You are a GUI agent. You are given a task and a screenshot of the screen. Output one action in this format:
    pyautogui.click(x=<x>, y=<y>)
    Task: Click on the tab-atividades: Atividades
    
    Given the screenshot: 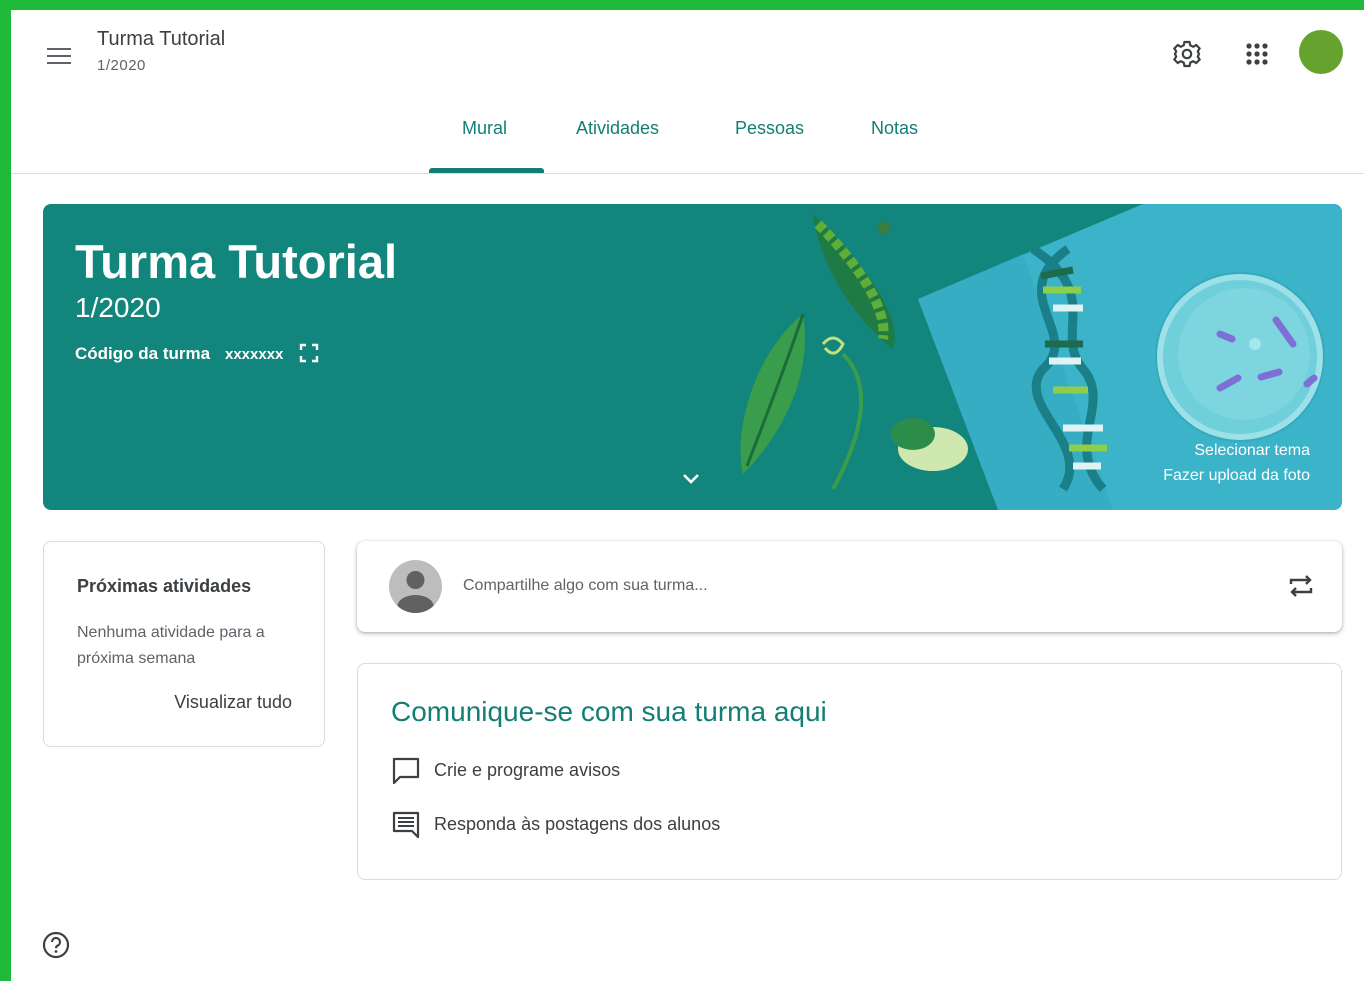 What is the action you would take?
    pyautogui.click(x=617, y=128)
    